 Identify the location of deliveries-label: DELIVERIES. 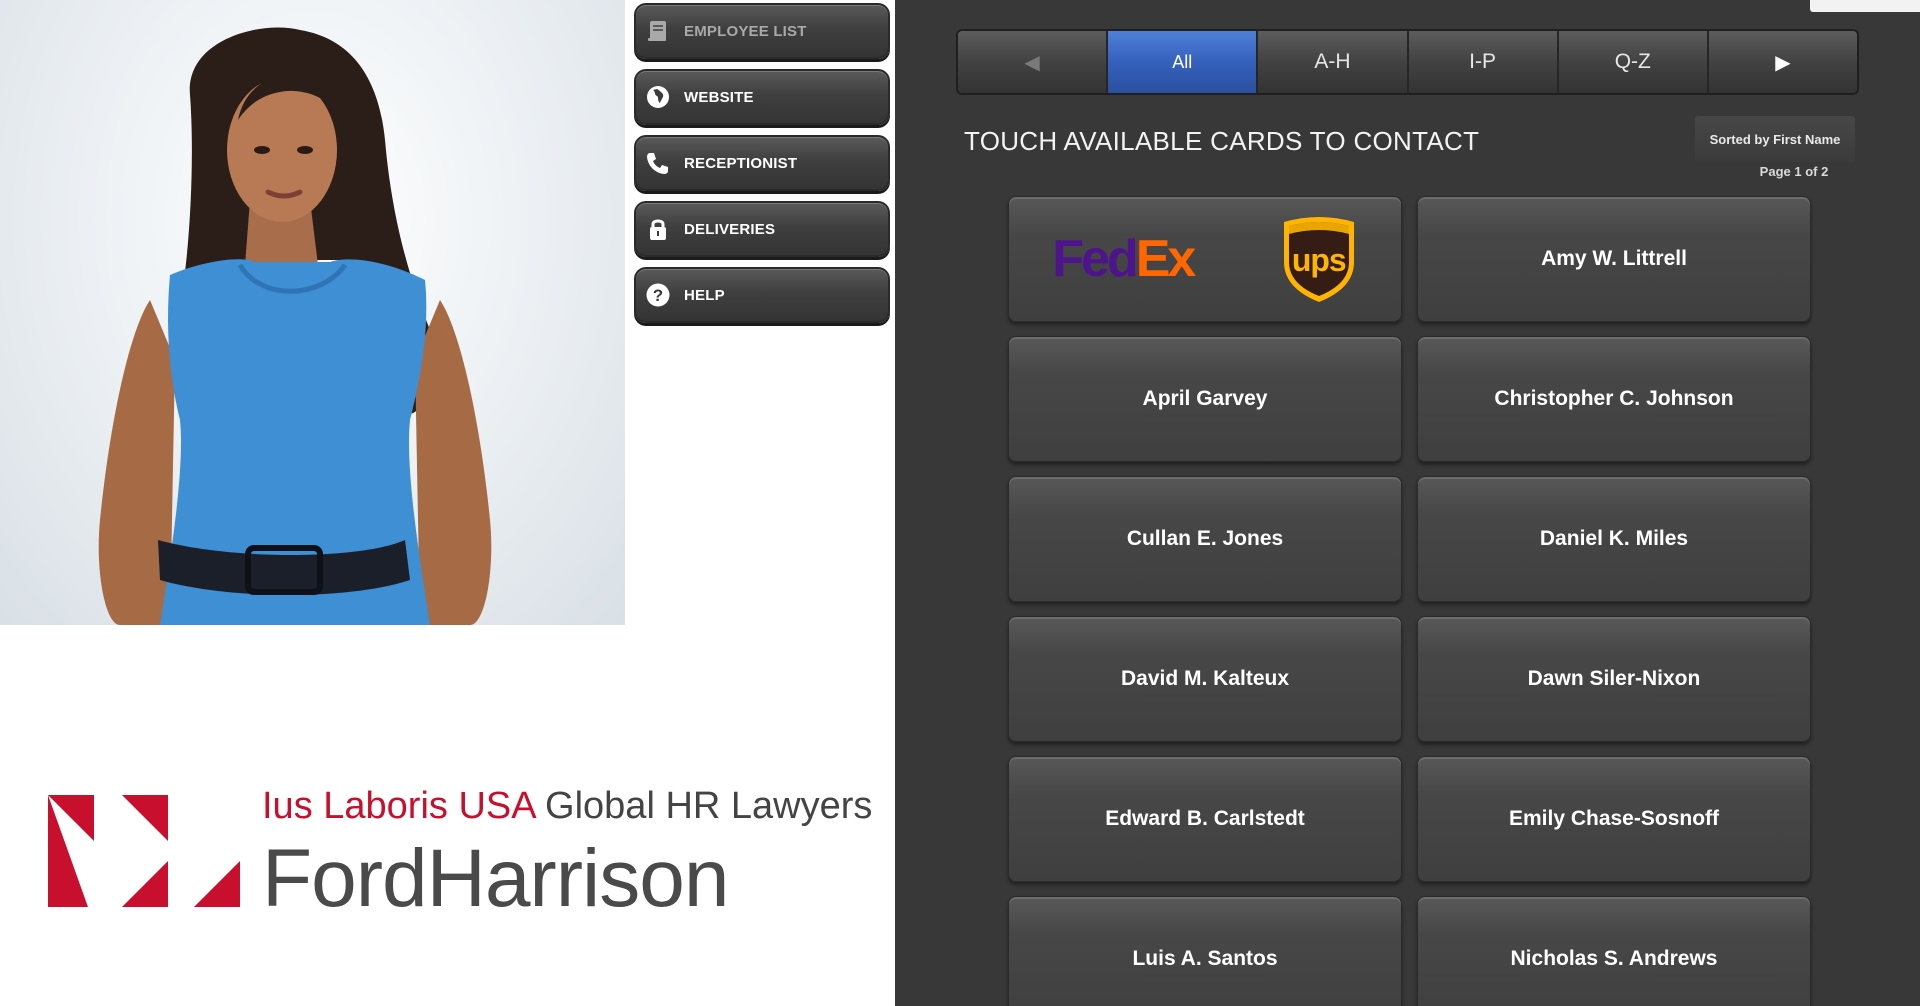
(730, 229).